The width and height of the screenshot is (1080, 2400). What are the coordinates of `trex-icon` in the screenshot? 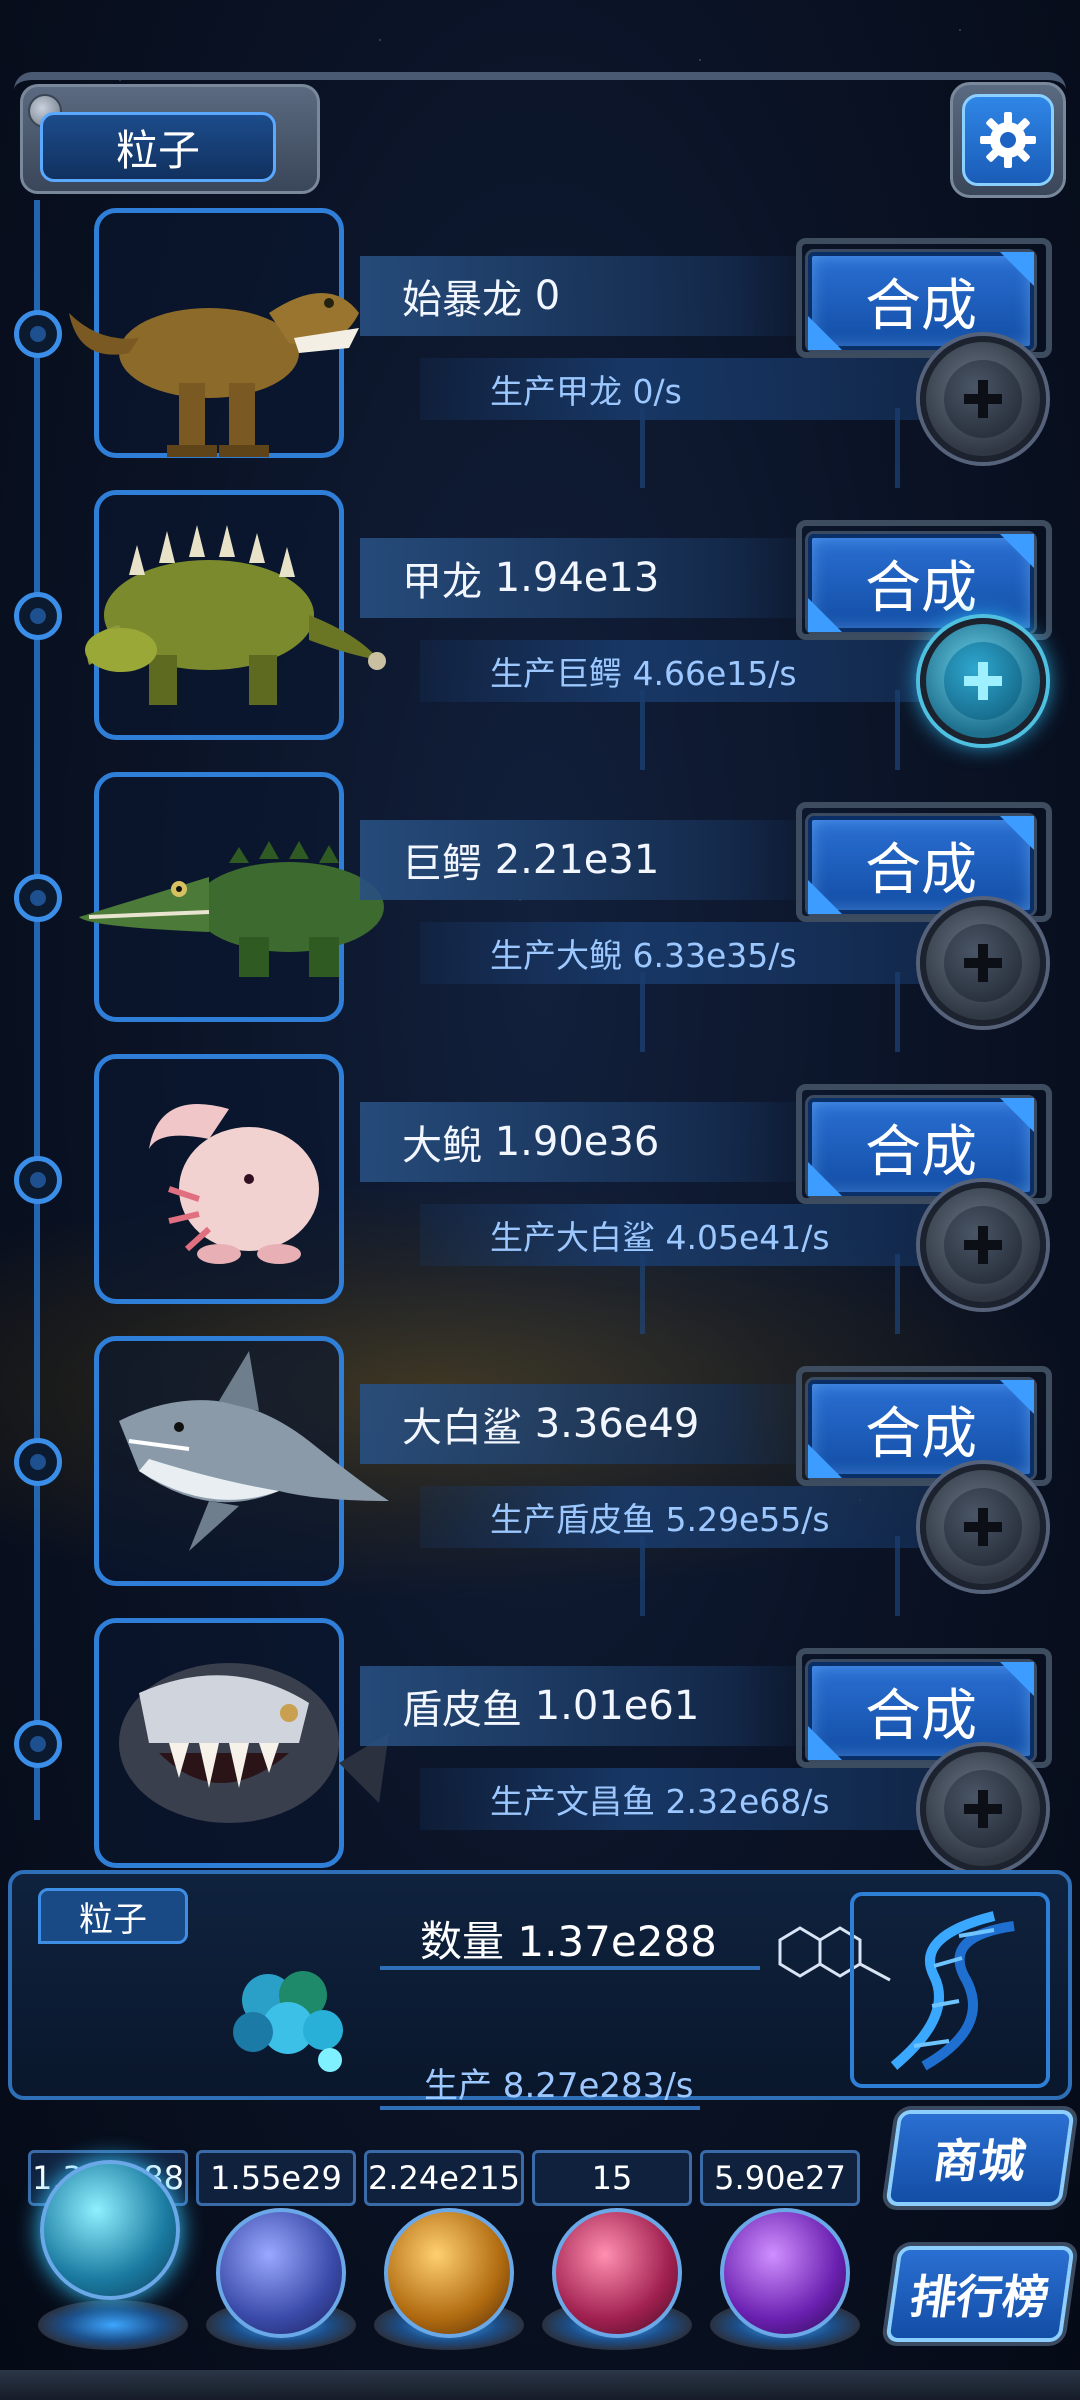 It's located at (214, 375).